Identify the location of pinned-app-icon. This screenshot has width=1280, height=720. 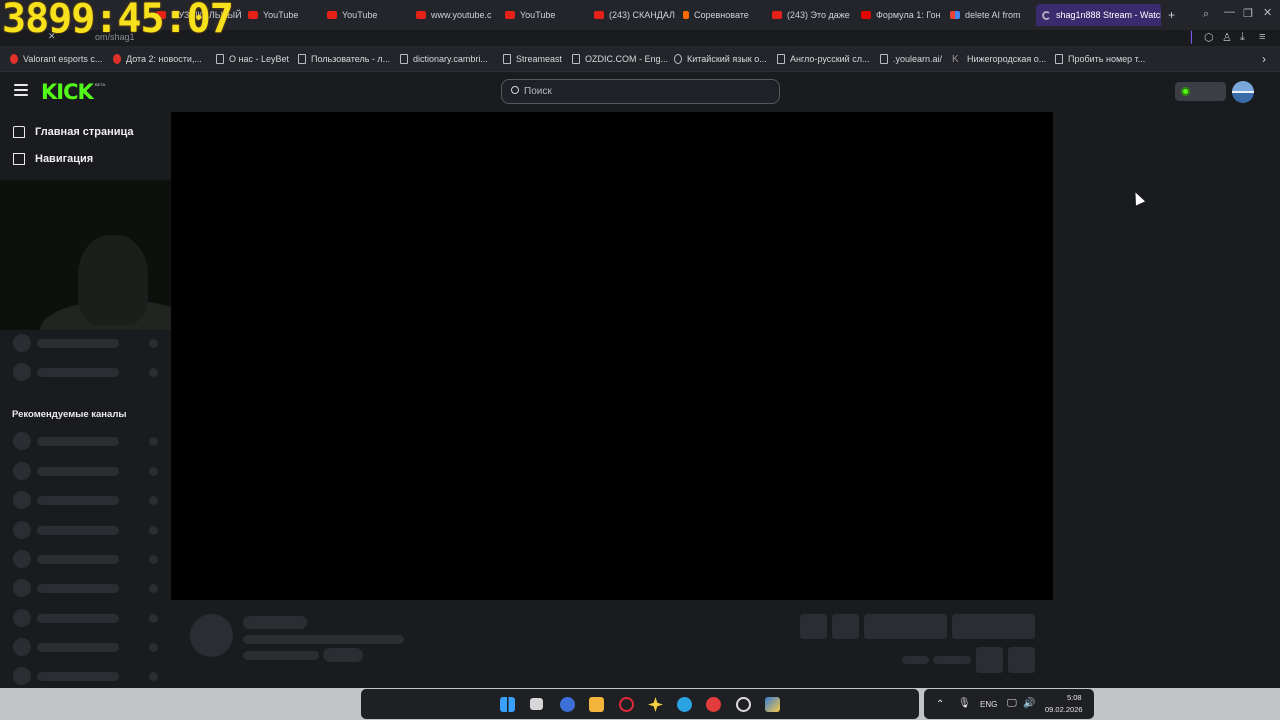
(772, 704).